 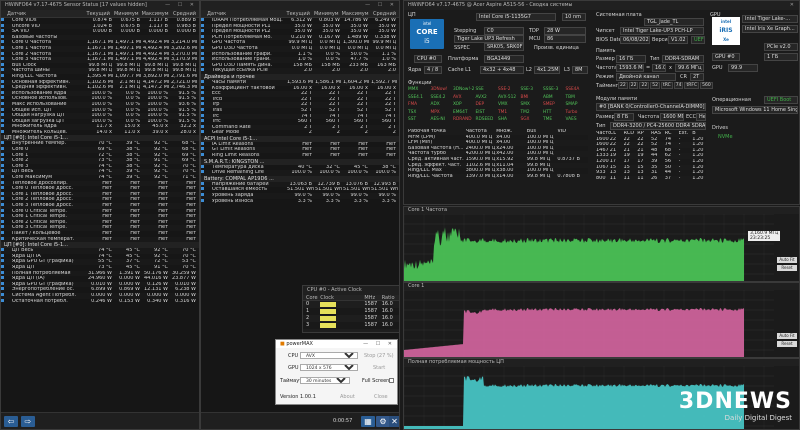 I want to click on auto-fit-button-1: Auto Fit, so click(x=787, y=260).